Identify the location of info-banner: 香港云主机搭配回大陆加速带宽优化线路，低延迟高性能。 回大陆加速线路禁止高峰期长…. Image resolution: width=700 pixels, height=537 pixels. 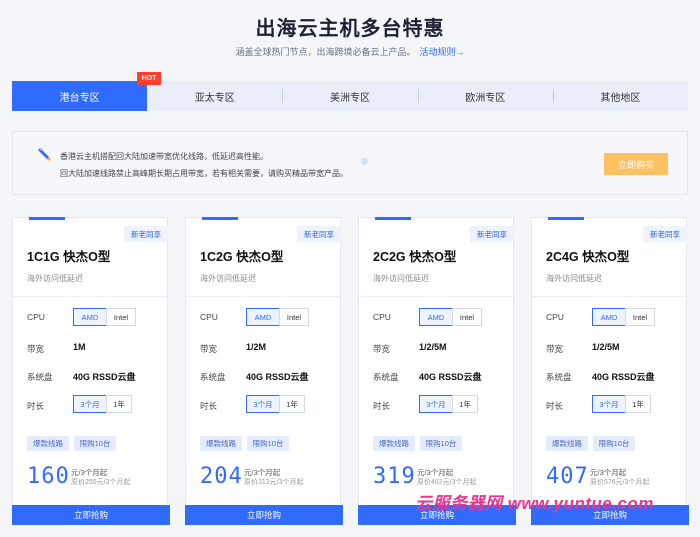
(350, 163).